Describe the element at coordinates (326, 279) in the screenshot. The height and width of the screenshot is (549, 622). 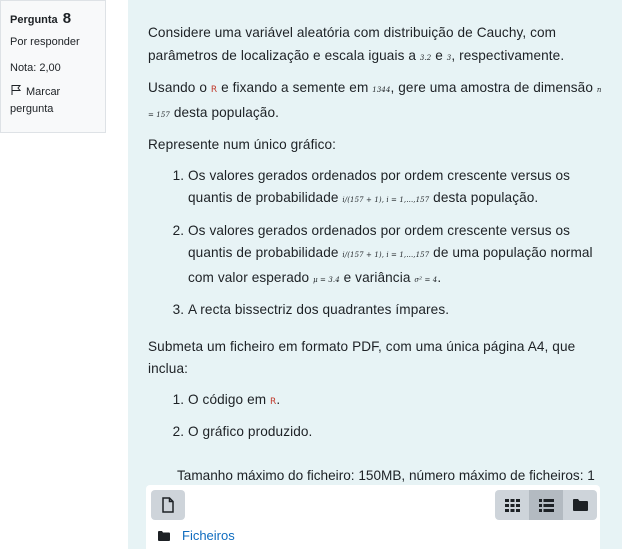
I see `math-mean: μ = 3.4` at that location.